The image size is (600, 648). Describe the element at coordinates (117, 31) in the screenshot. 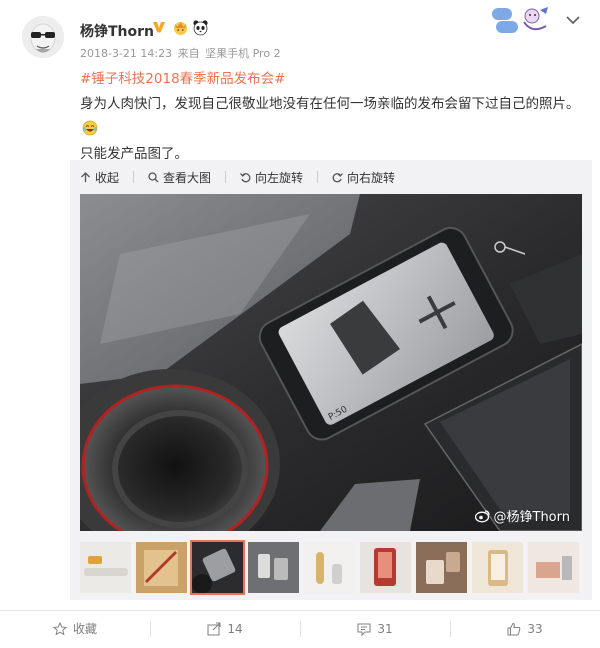

I see `author-name: 杨铮Thorn` at that location.